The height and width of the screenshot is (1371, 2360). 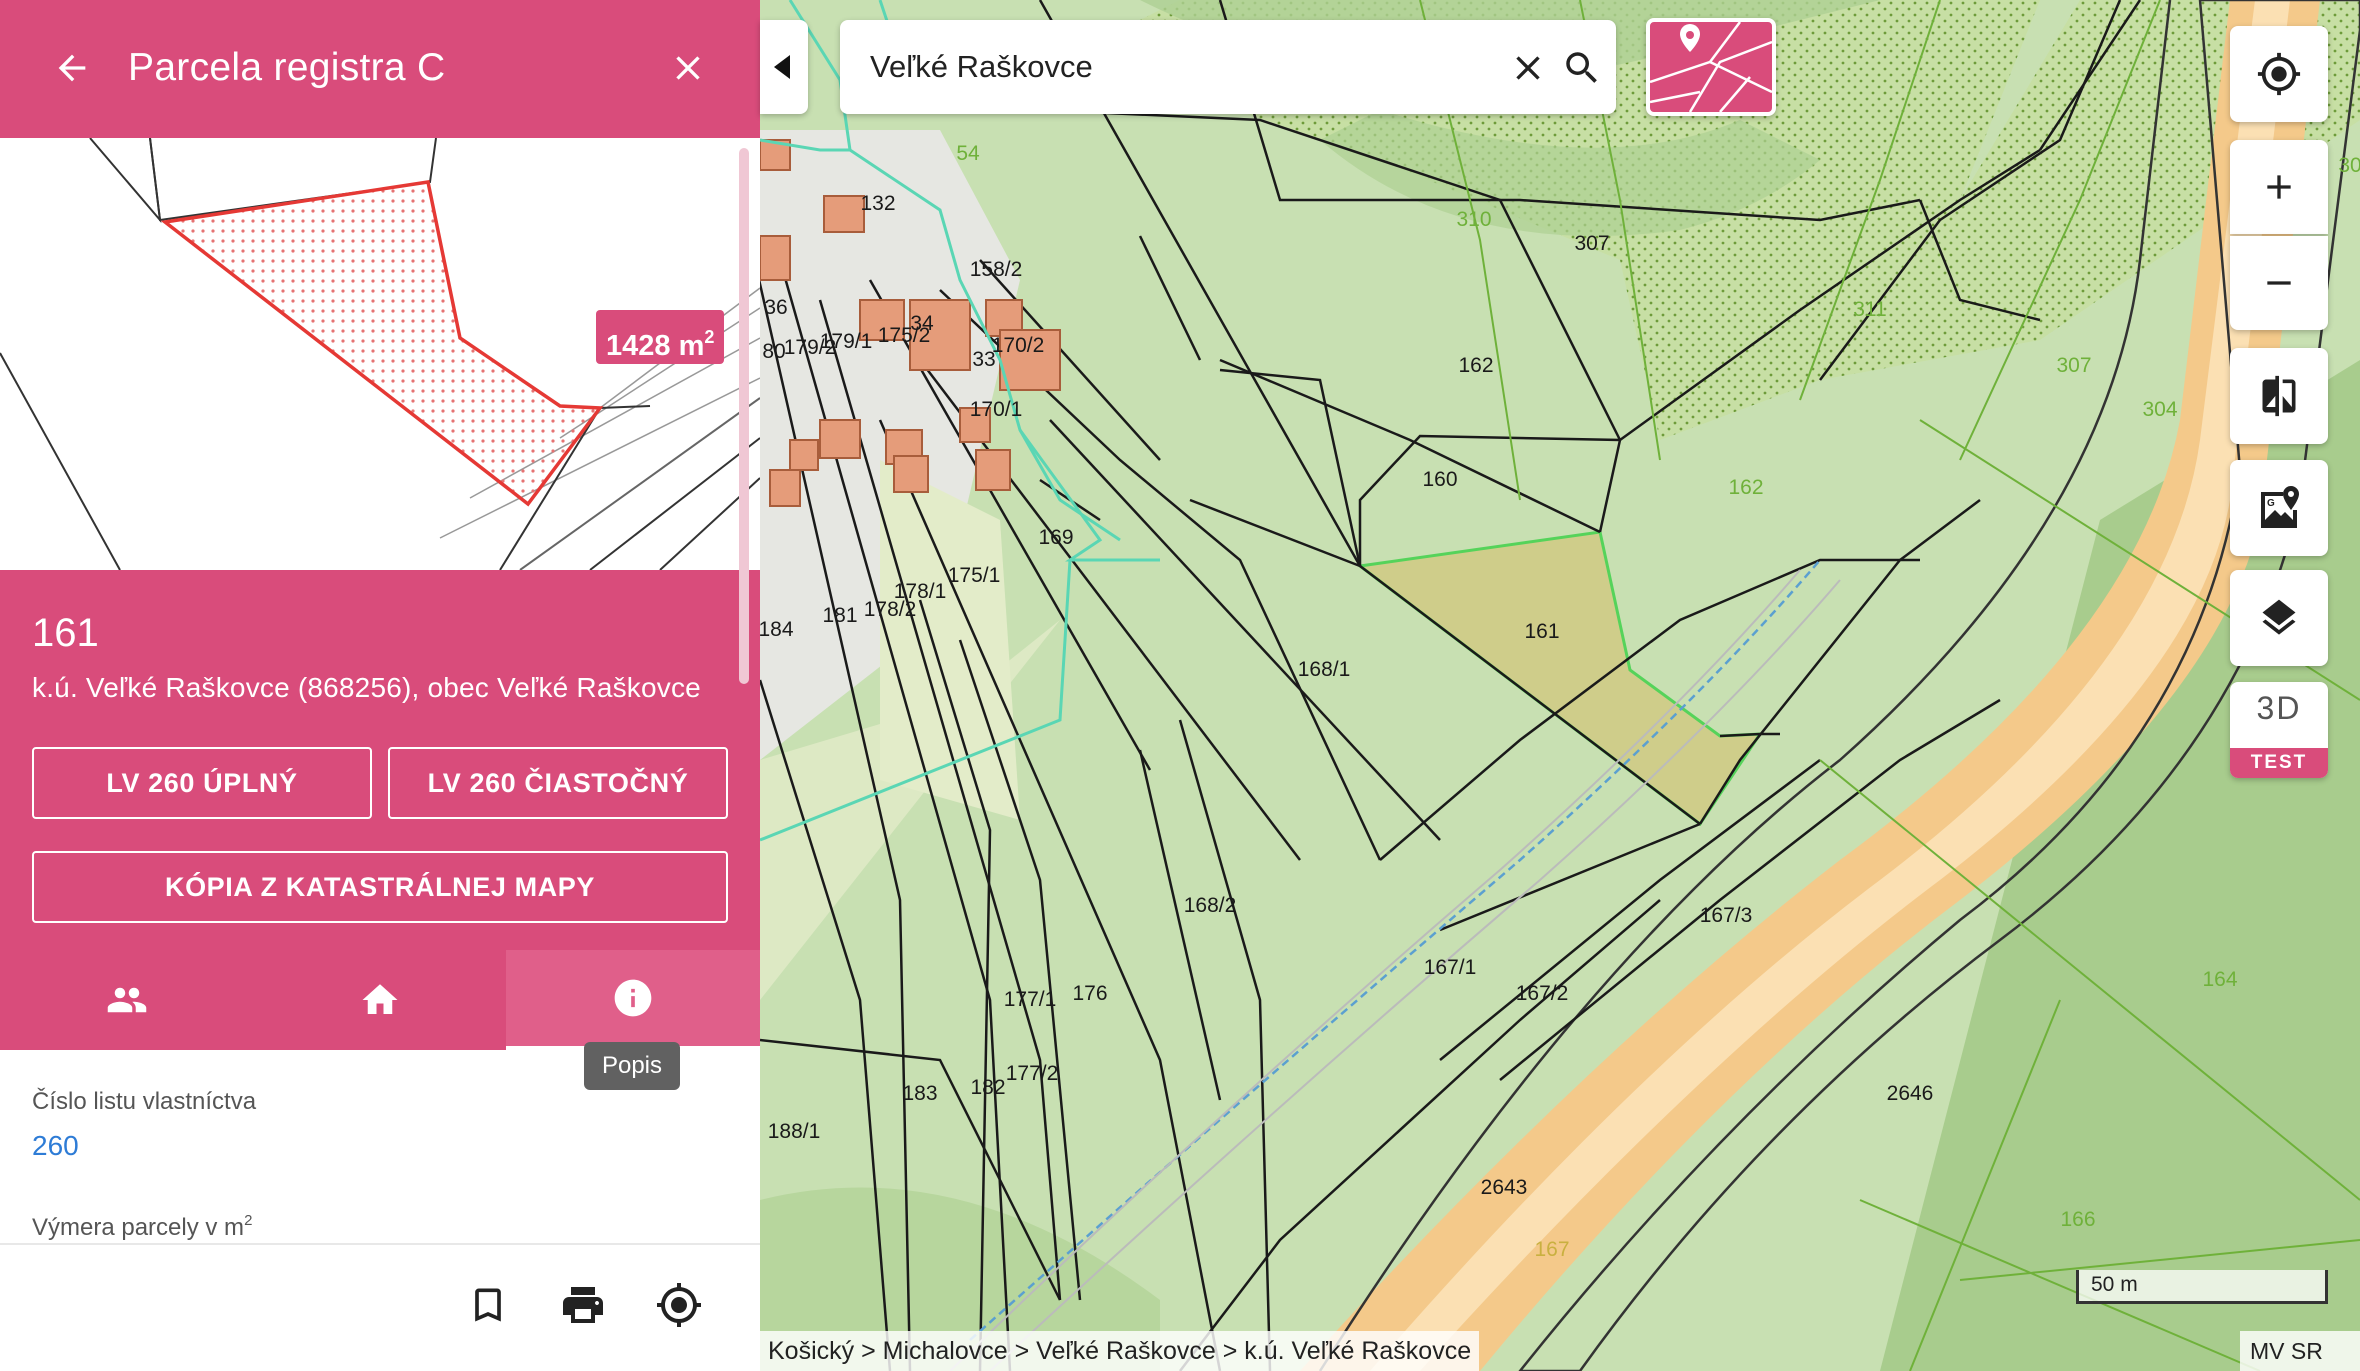 I want to click on layers-button, so click(x=2279, y=618).